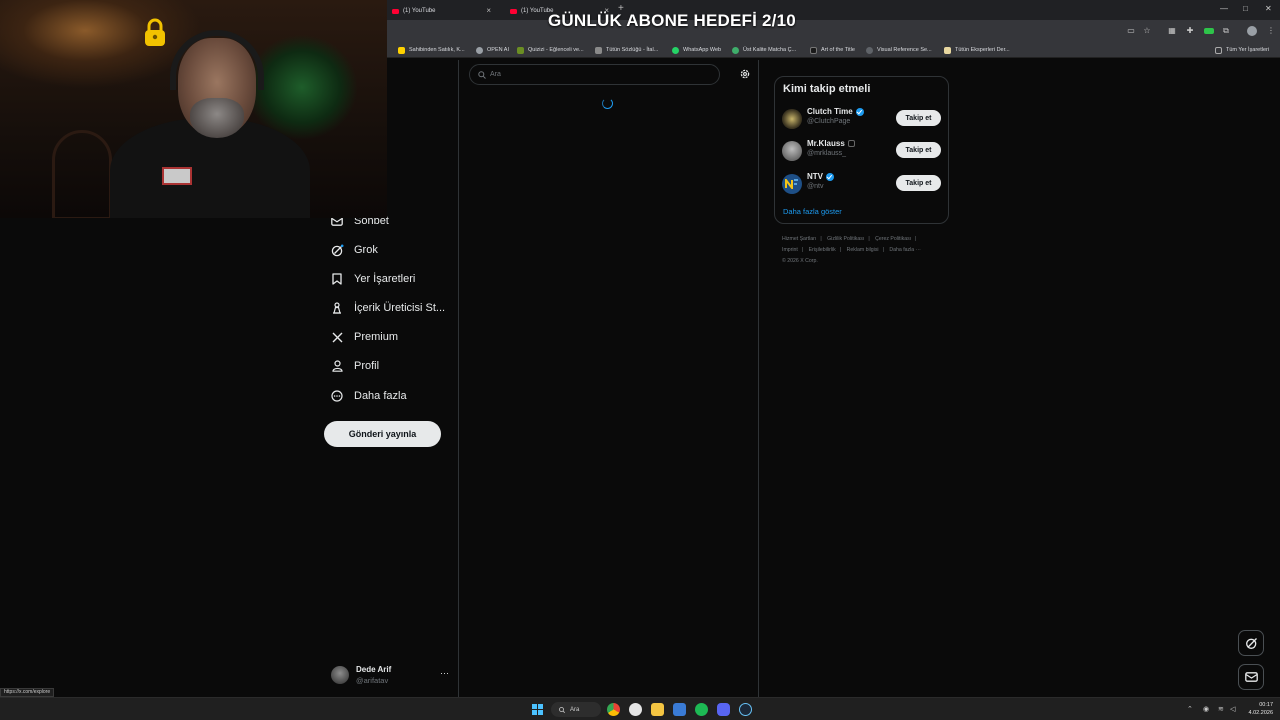 The height and width of the screenshot is (720, 1280). I want to click on follow-name: Mr.Klauss, so click(831, 143).